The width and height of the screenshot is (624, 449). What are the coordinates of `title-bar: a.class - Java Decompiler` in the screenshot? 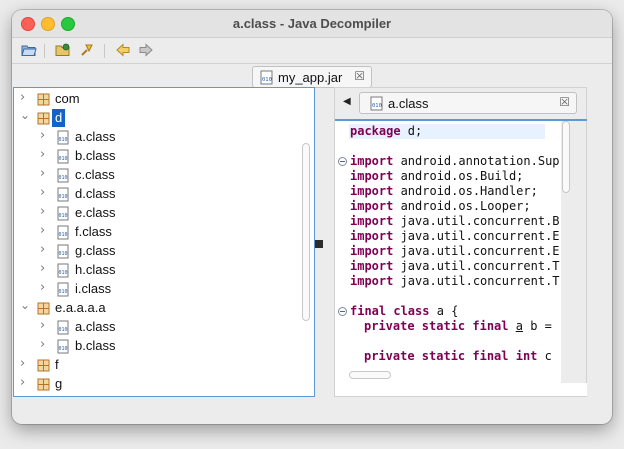 It's located at (312, 24).